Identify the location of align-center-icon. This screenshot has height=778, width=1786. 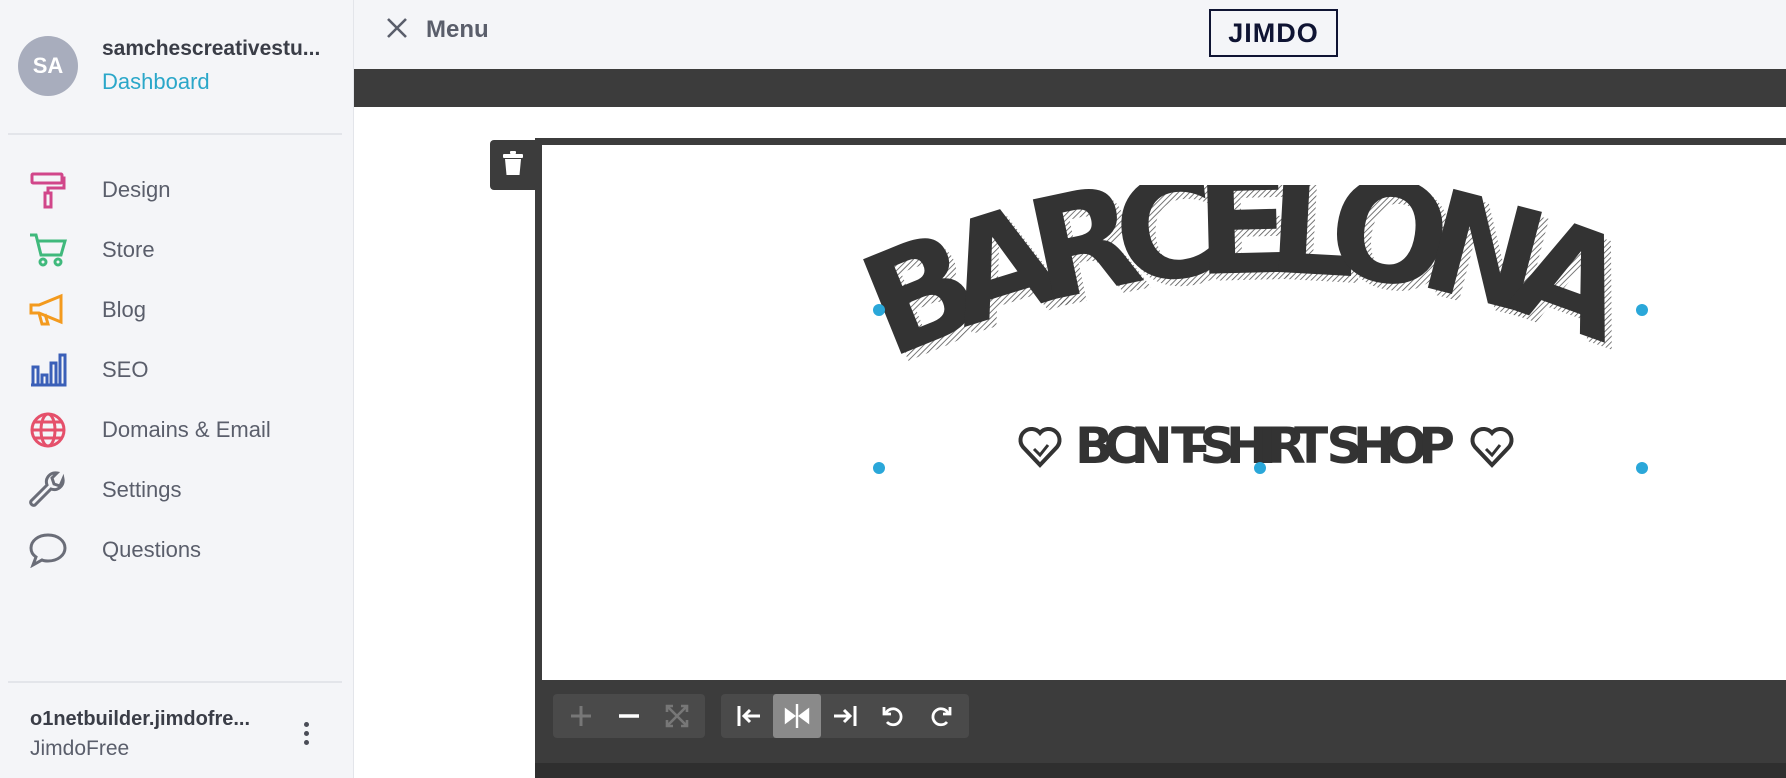
(797, 716).